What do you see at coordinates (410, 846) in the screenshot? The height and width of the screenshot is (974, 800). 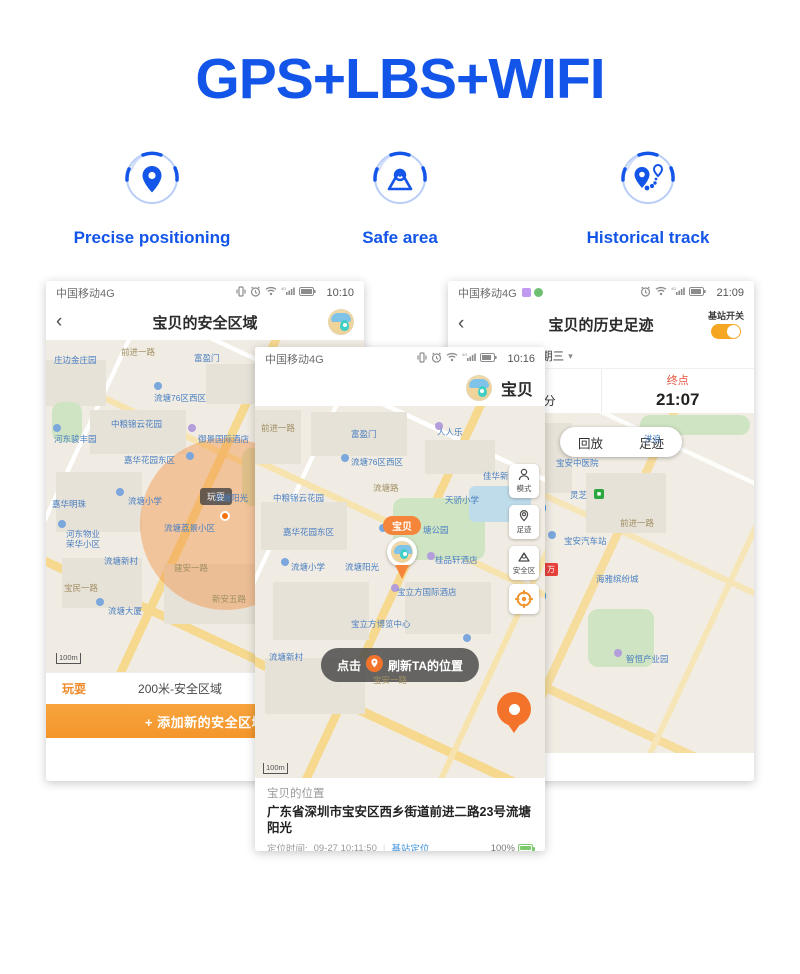 I see `info-locate-method: 基站定位` at bounding box center [410, 846].